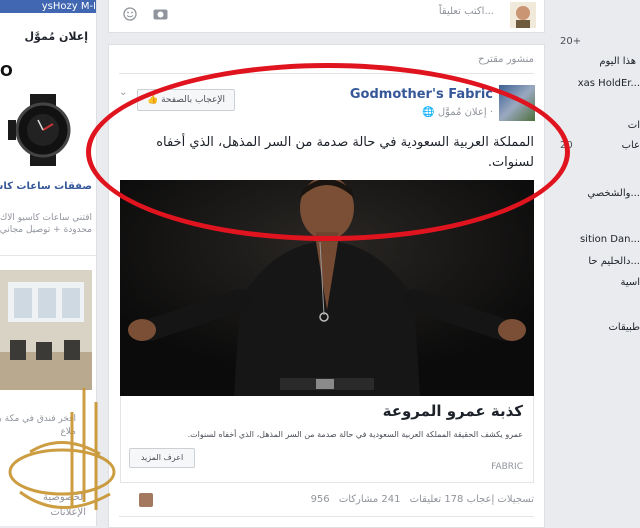  What do you see at coordinates (421, 94) in the screenshot?
I see `page-name-link: Godmother's Fabric` at bounding box center [421, 94].